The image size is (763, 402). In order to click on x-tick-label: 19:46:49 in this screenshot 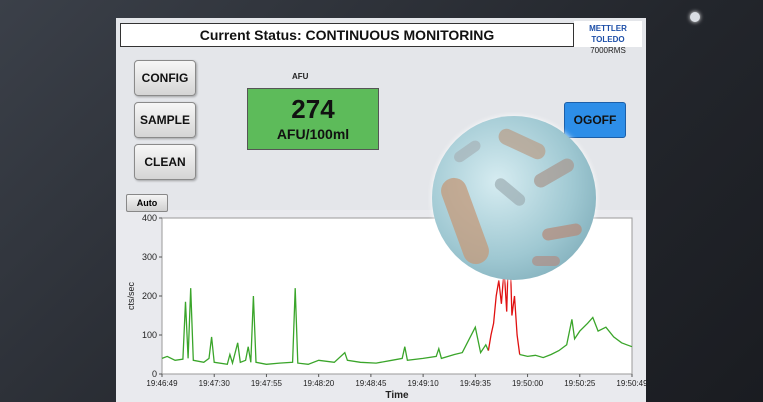, I will do `click(162, 383)`.